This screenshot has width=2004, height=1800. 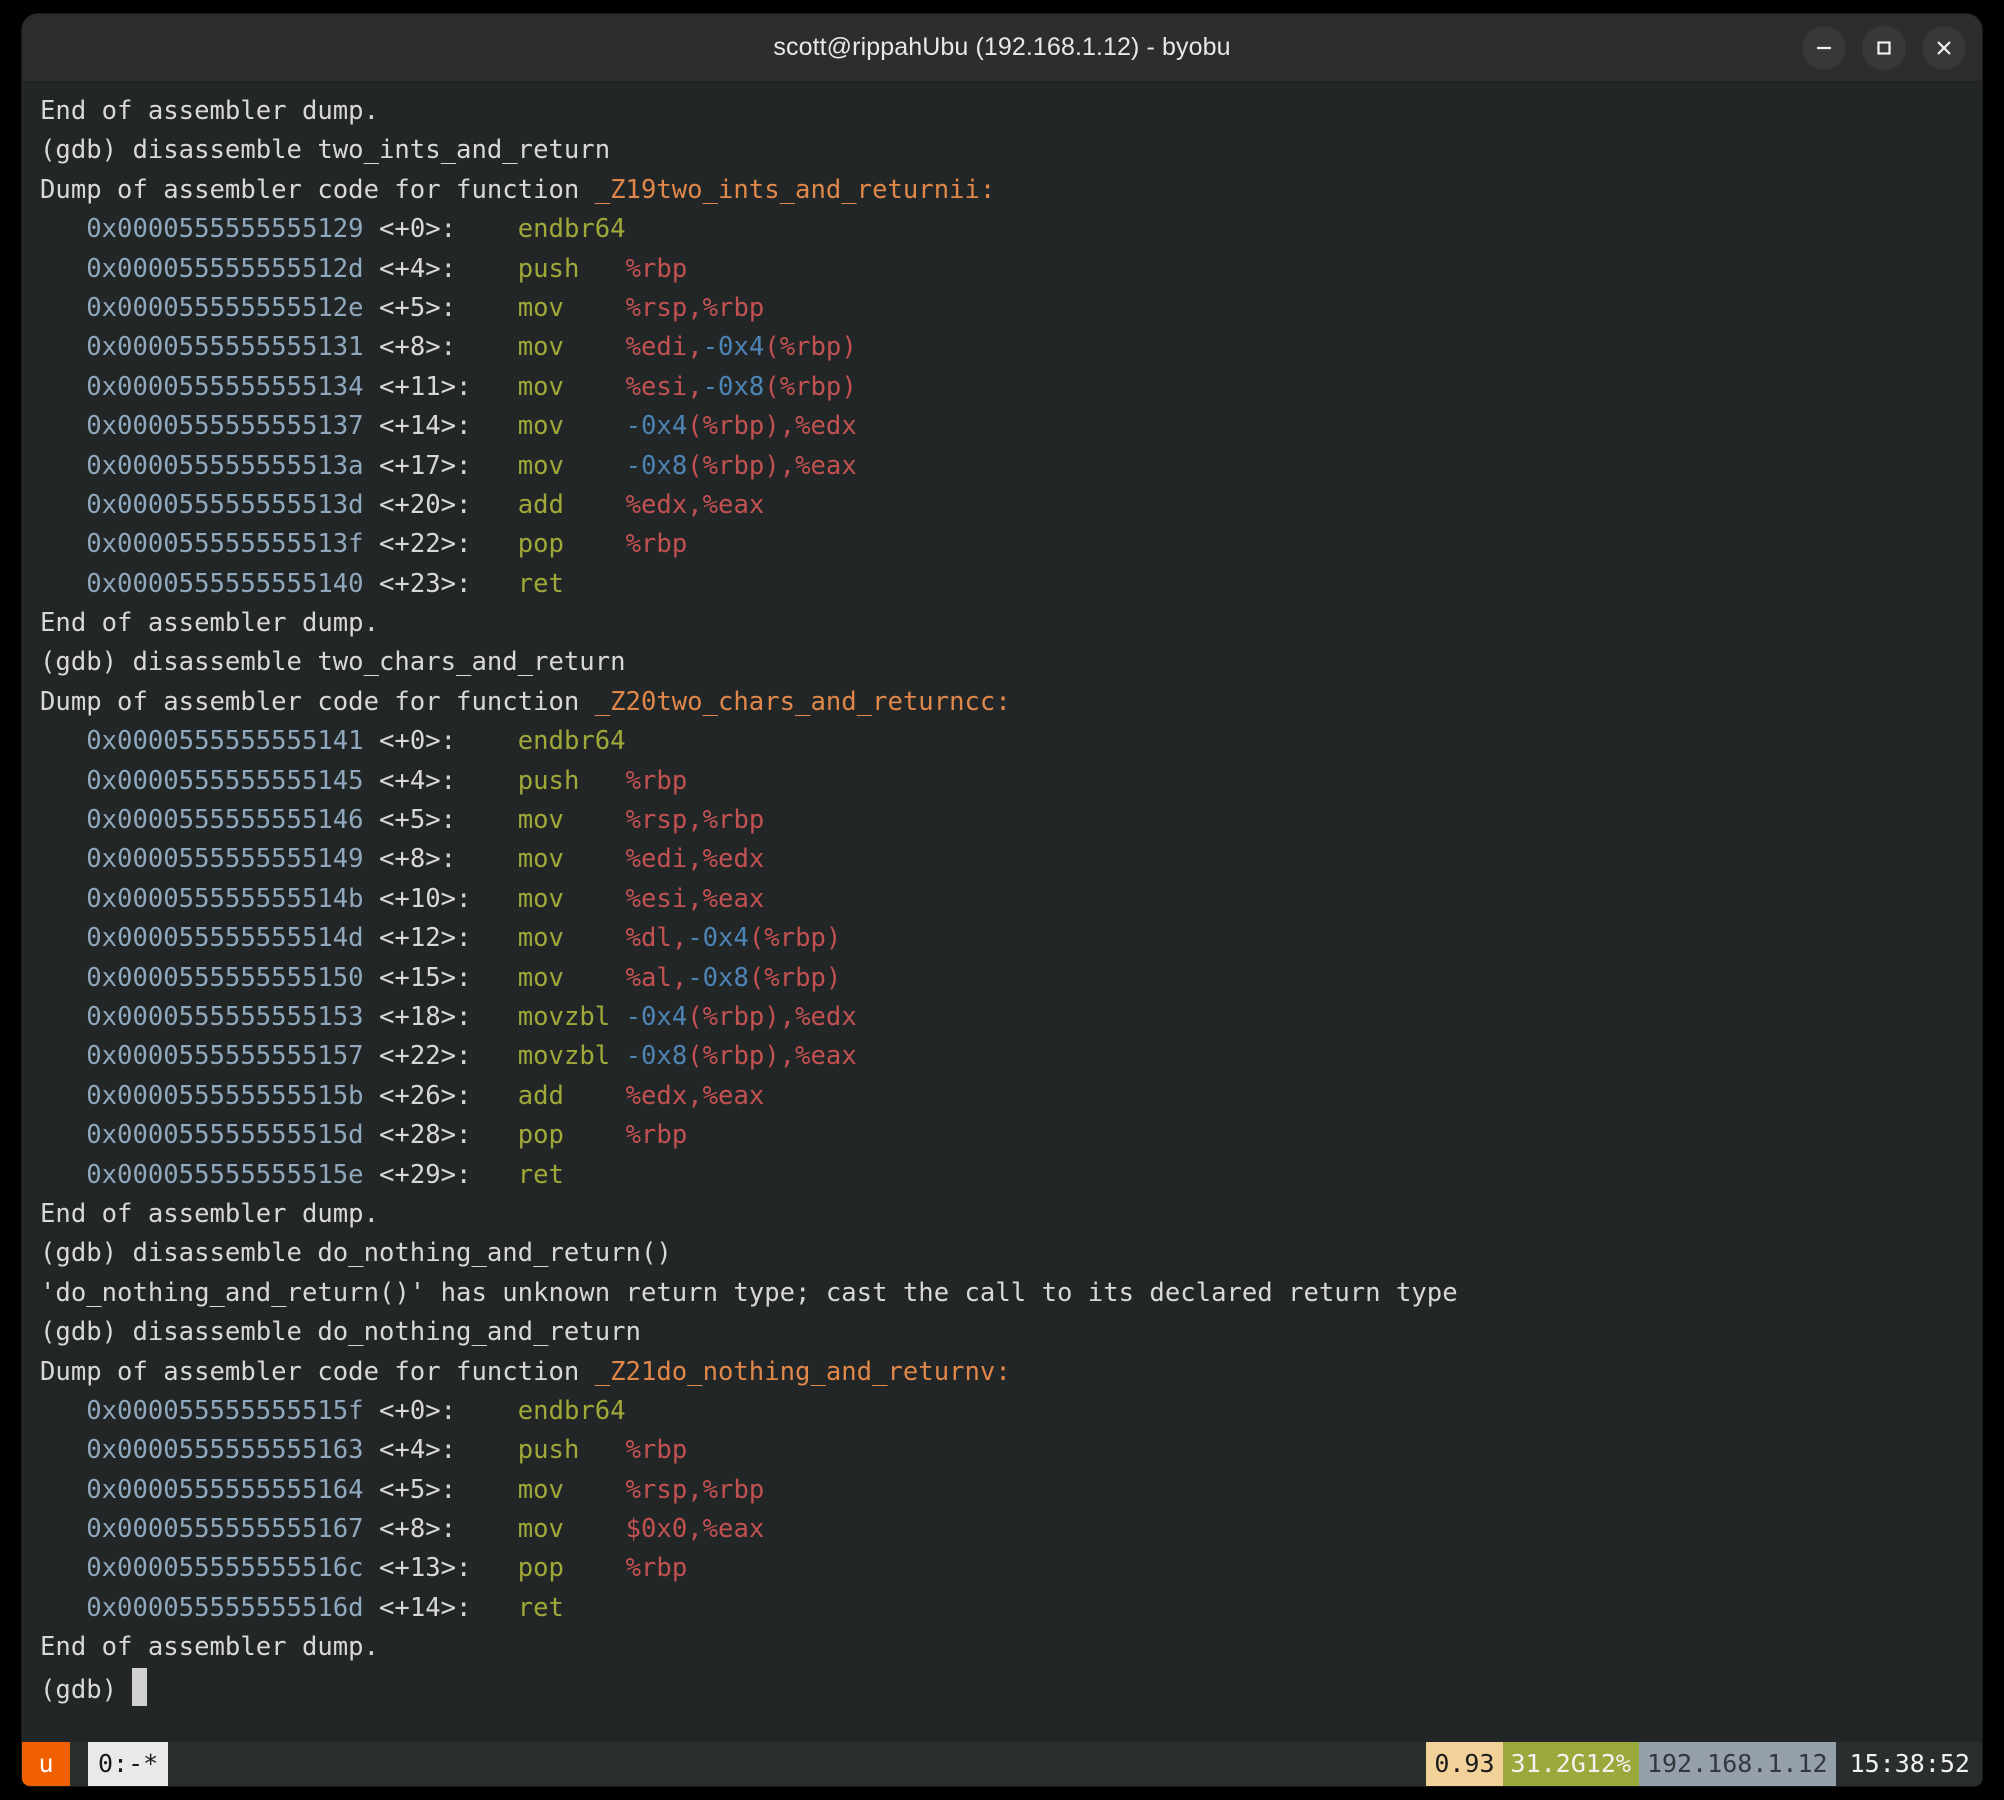 I want to click on terminal-line: 0x0000555555555141 <+0>: endbr64, so click(x=1011, y=741).